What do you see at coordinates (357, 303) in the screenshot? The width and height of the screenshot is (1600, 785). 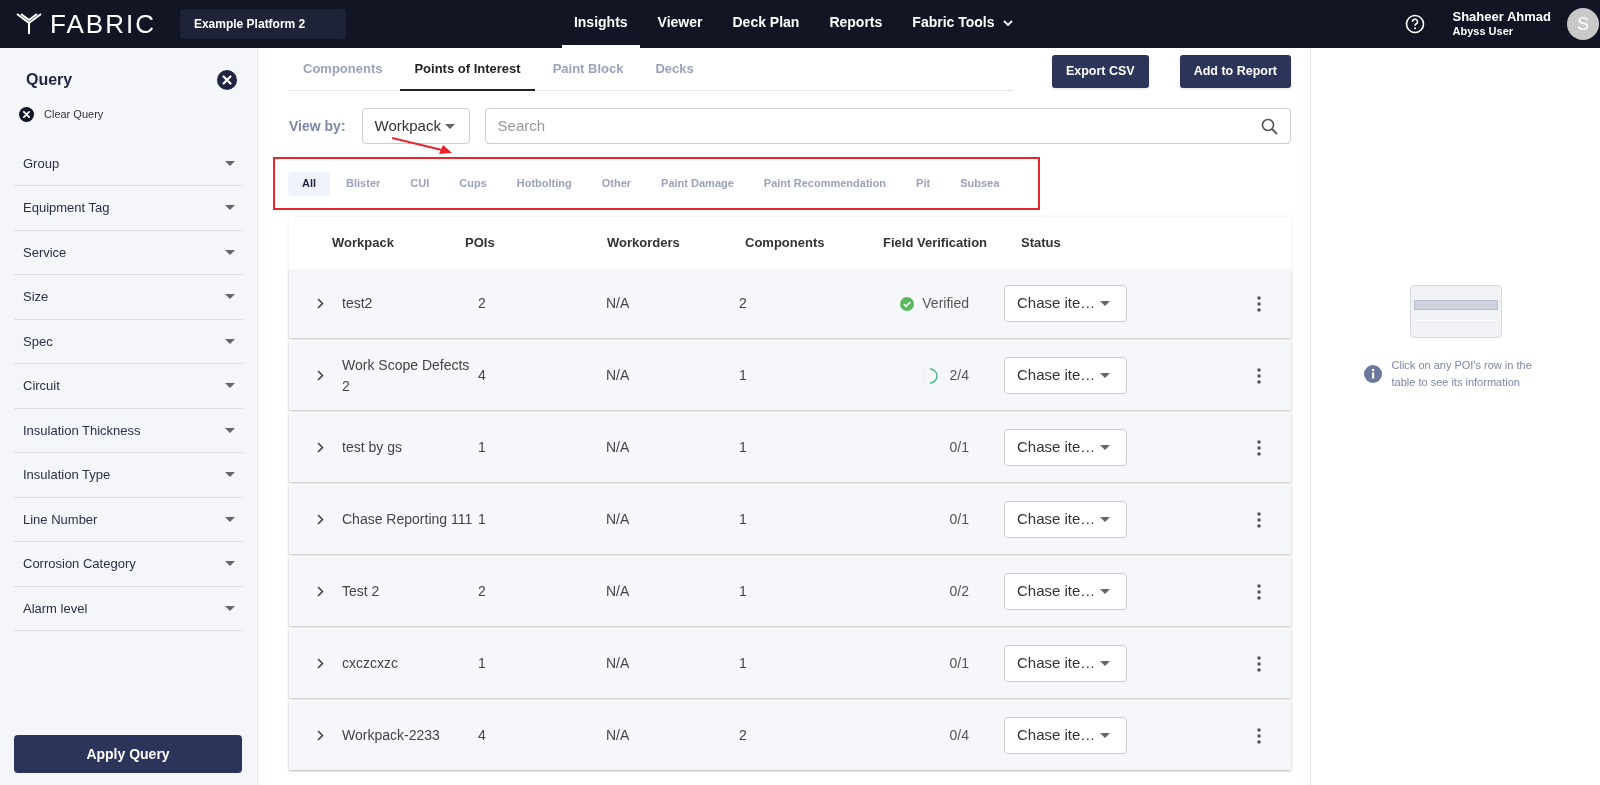 I see `table-cell: test2` at bounding box center [357, 303].